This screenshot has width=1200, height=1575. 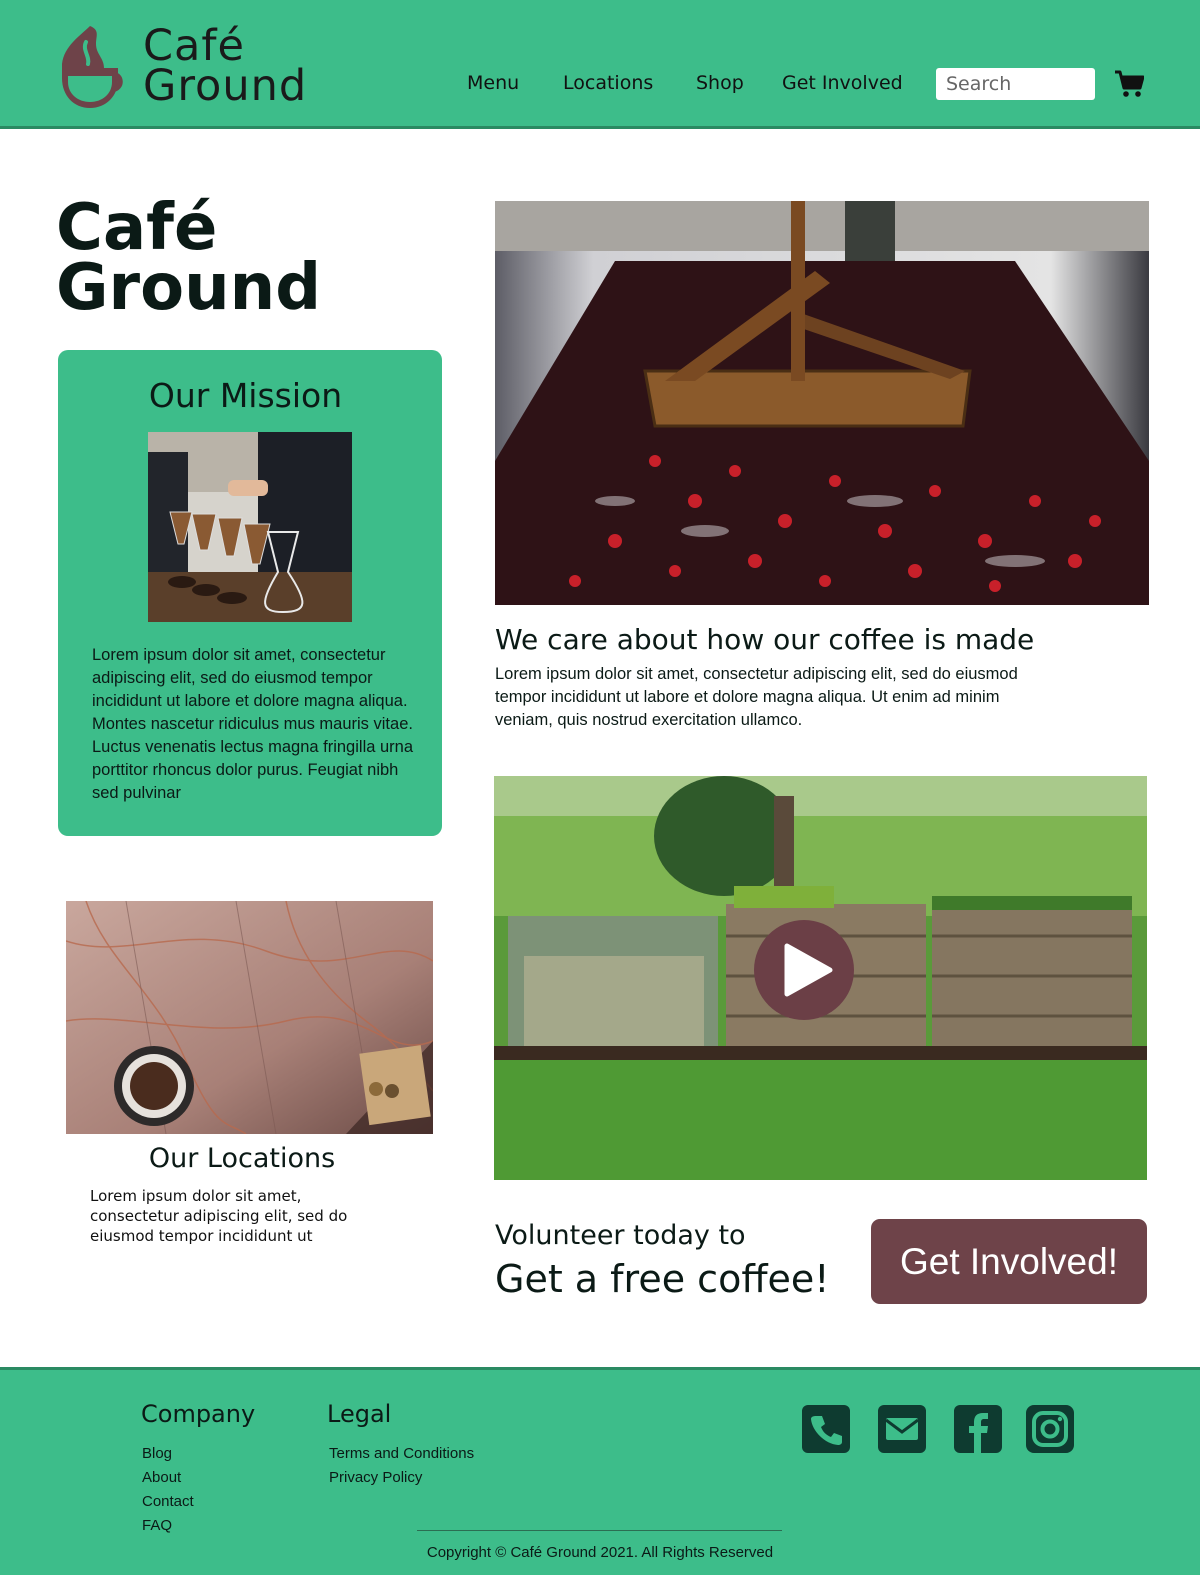 I want to click on coffee-cup-logo-icon, so click(x=90, y=68).